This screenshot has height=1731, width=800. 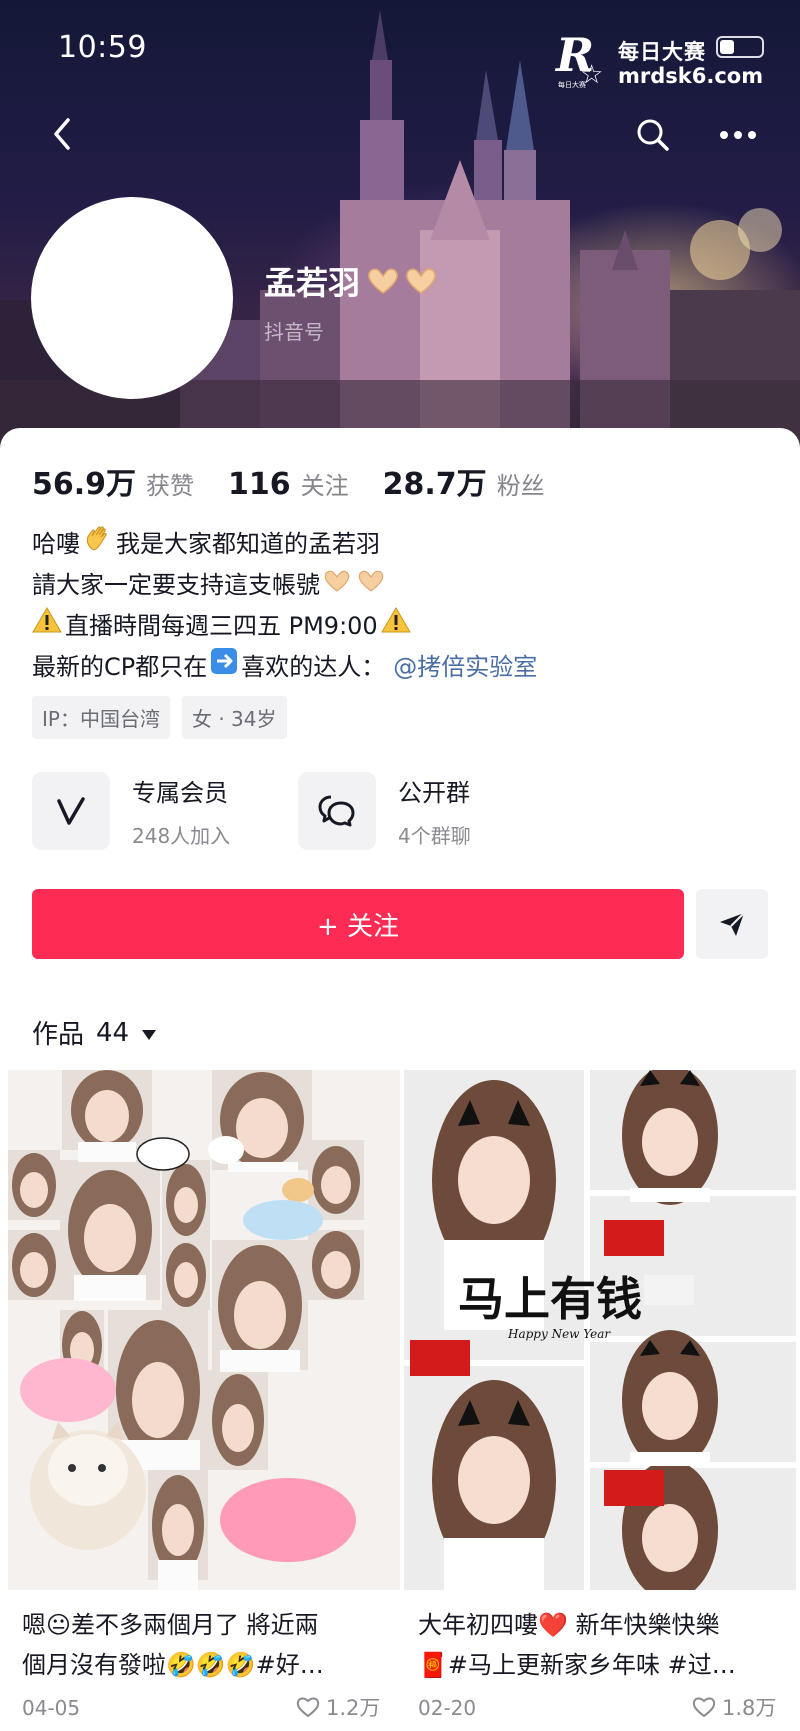 I want to click on bio-text: 直播時間每週三四五 PM9:00, so click(x=221, y=626).